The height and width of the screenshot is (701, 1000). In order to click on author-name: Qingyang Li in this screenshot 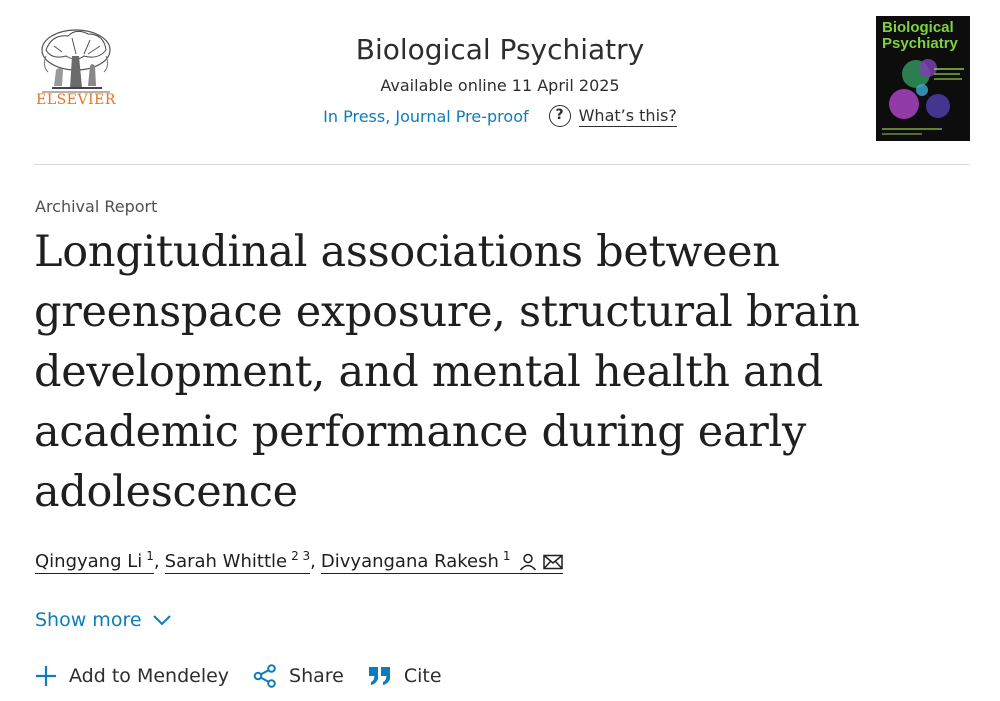, I will do `click(89, 561)`.